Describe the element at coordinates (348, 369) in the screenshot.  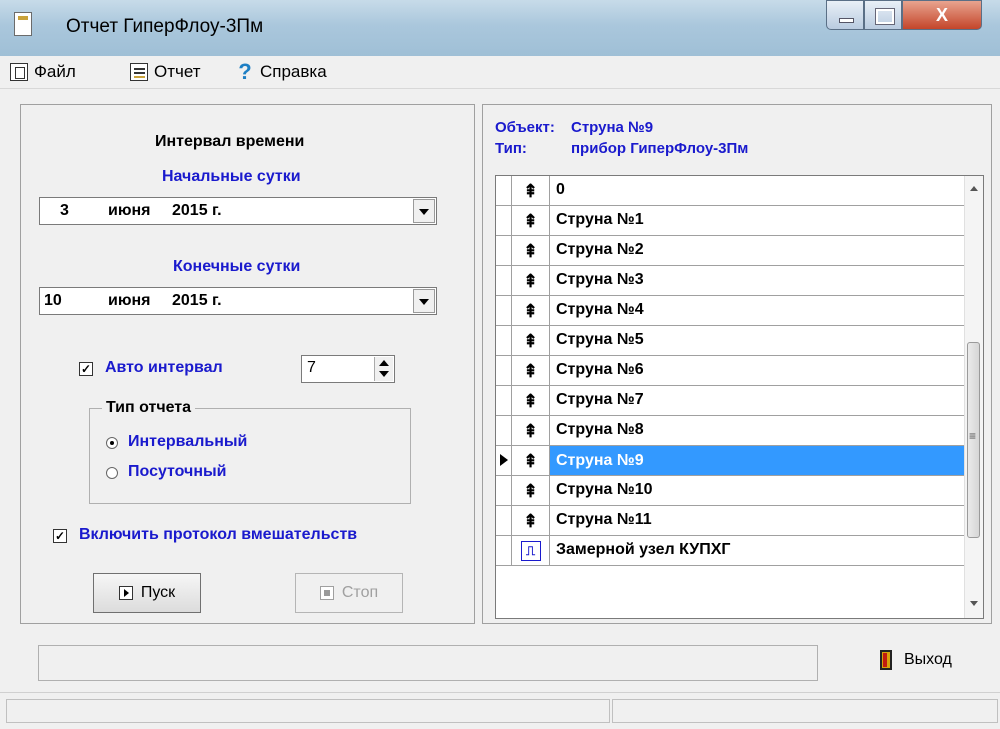
I see `auto-interval-spinner: 7` at that location.